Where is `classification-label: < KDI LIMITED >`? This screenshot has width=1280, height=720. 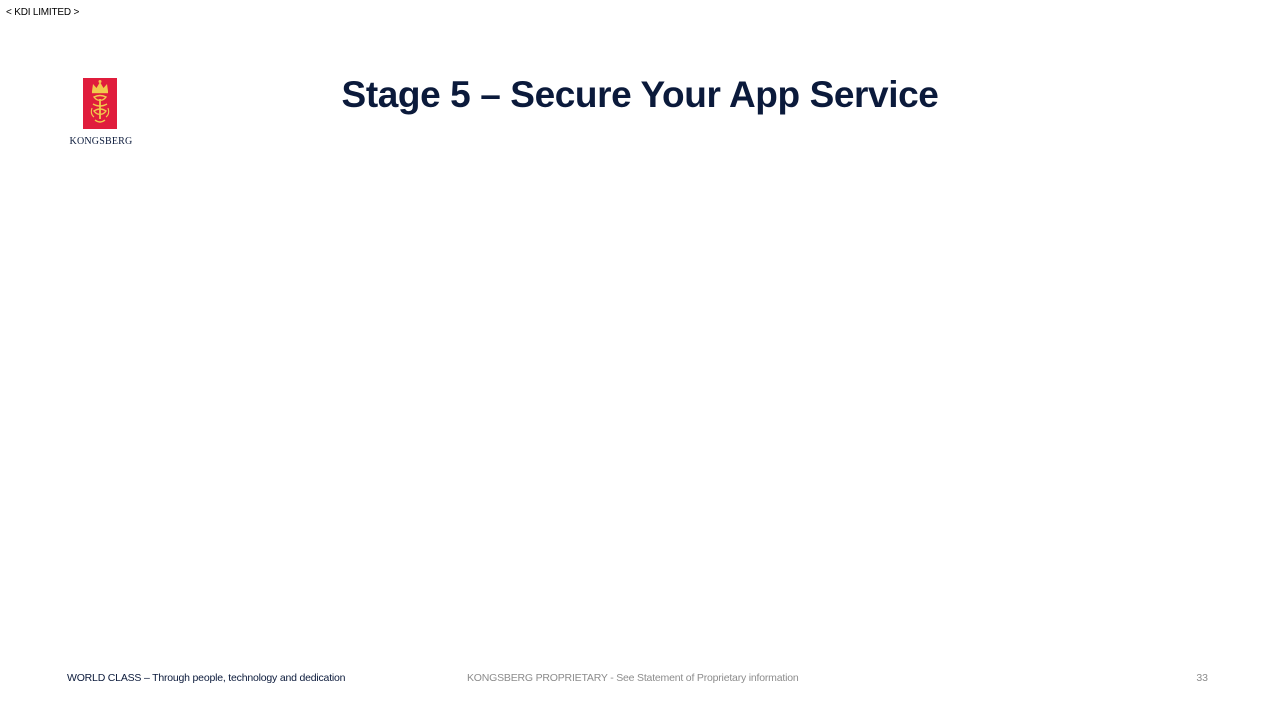
classification-label: < KDI LIMITED > is located at coordinates (43, 12).